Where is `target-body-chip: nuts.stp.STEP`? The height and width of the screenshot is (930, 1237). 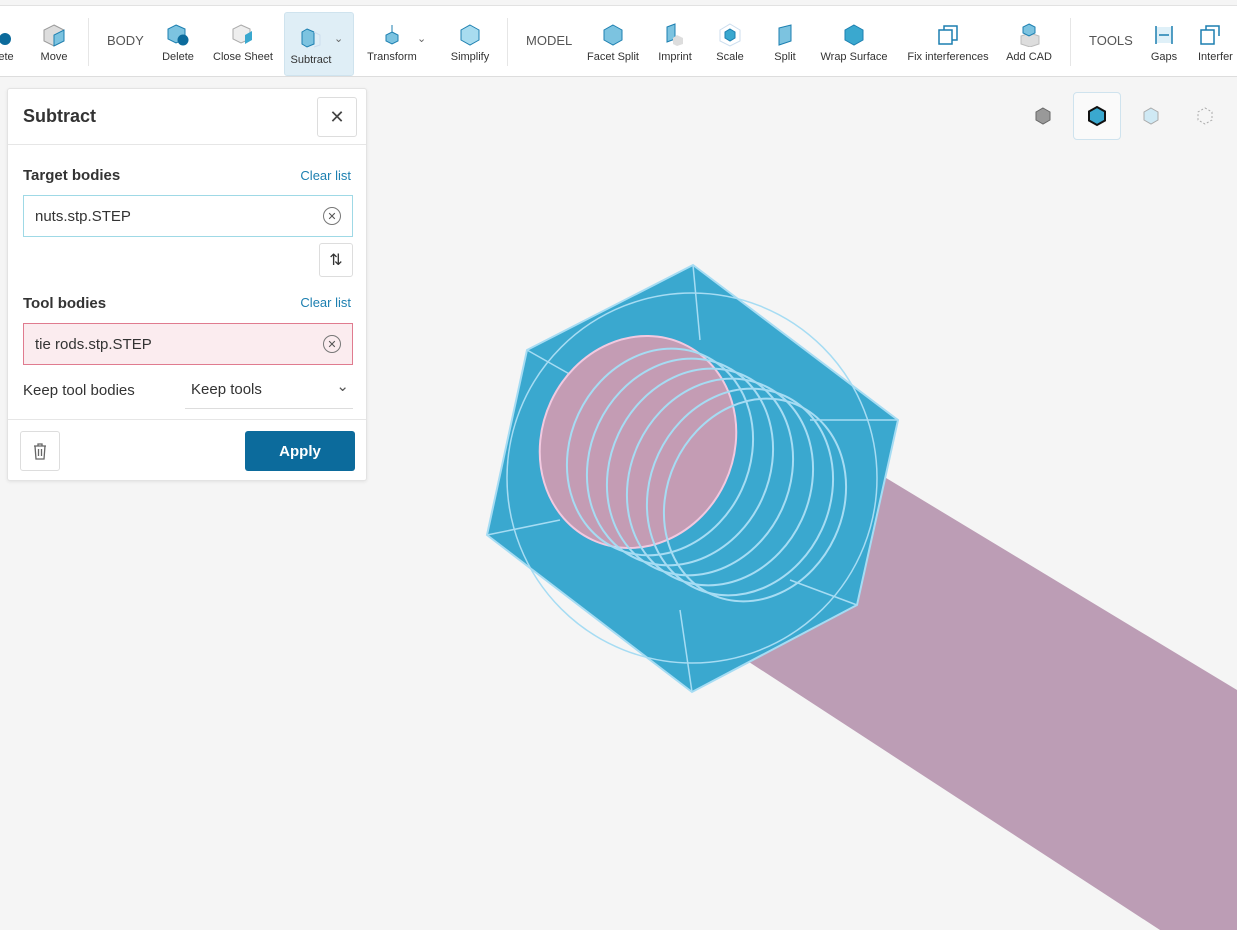
target-body-chip: nuts.stp.STEP is located at coordinates (83, 216).